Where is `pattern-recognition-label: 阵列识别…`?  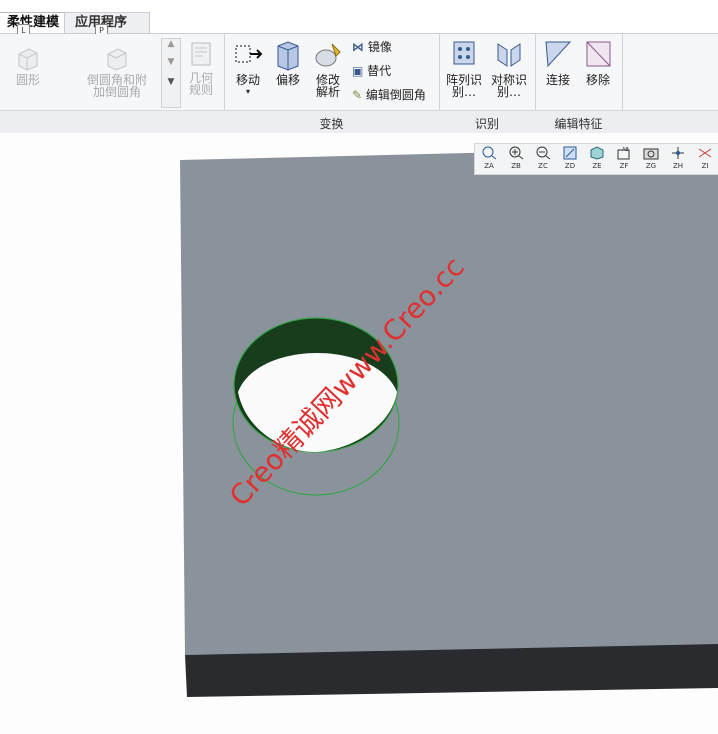
pattern-recognition-label: 阵列识别… is located at coordinates (464, 86).